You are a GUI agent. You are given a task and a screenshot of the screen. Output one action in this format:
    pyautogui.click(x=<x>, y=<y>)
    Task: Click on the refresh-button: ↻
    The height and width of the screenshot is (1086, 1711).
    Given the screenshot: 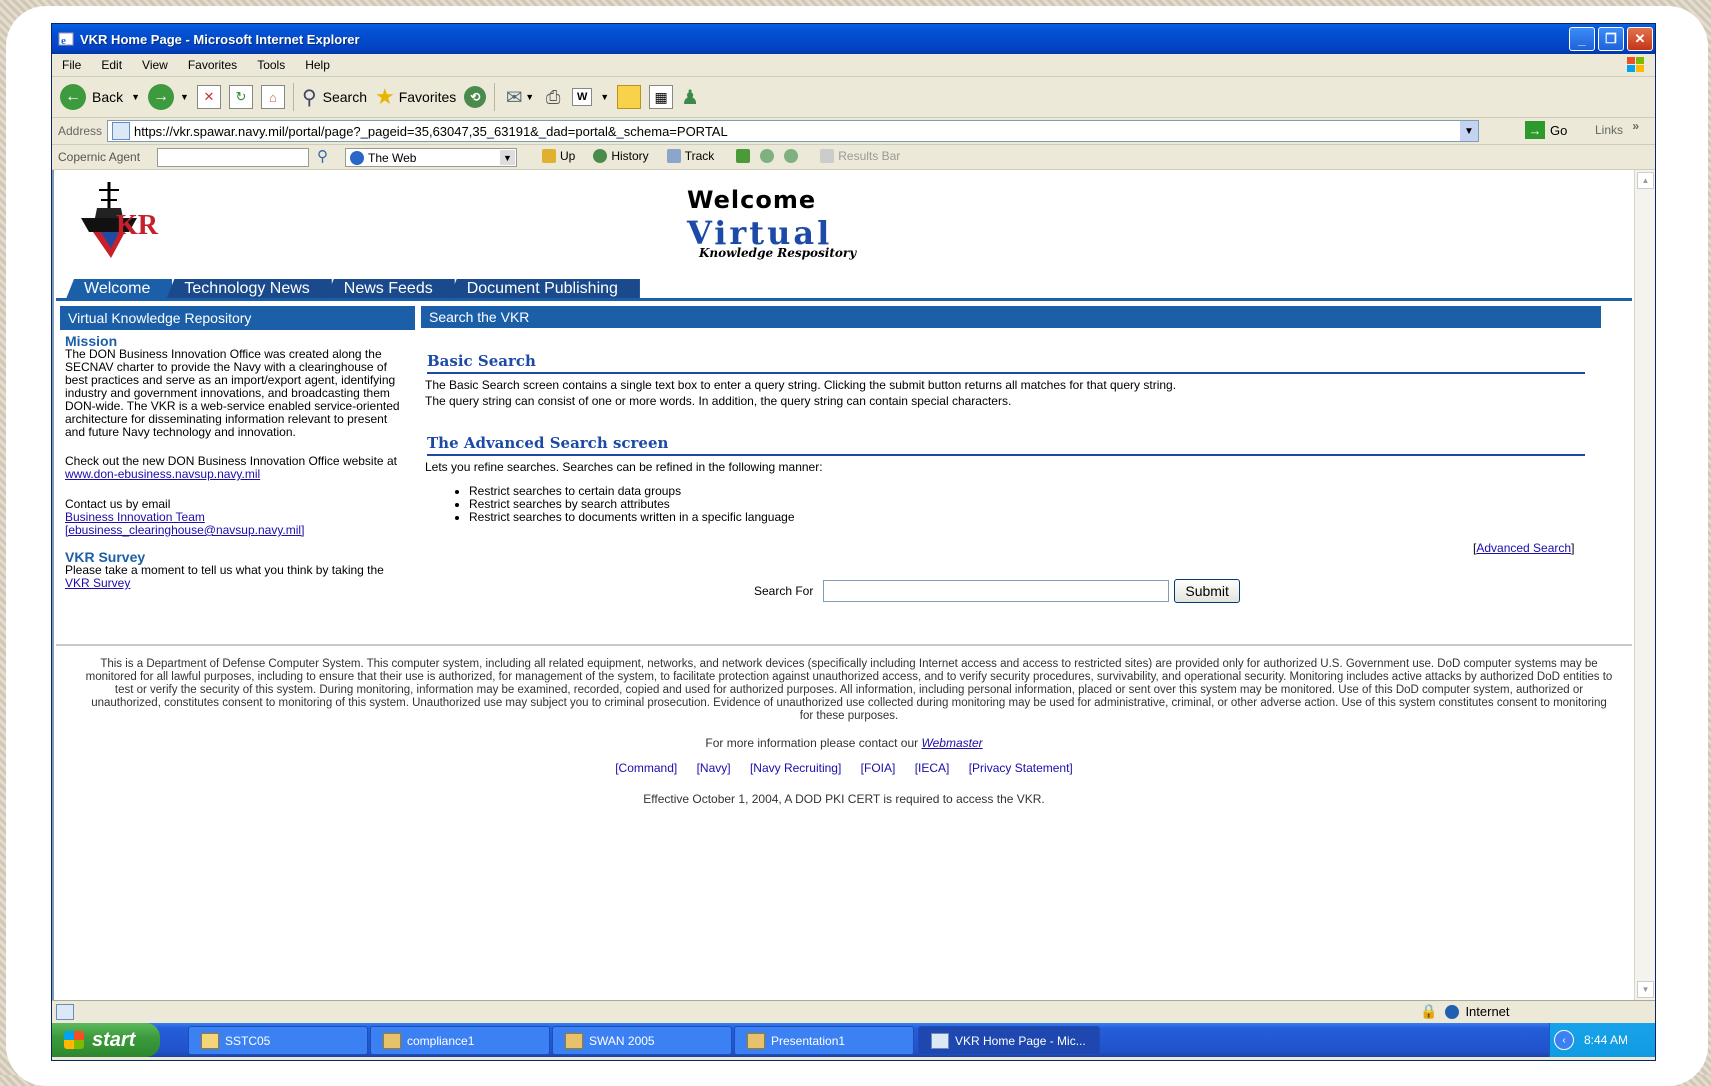 What is the action you would take?
    pyautogui.click(x=240, y=97)
    